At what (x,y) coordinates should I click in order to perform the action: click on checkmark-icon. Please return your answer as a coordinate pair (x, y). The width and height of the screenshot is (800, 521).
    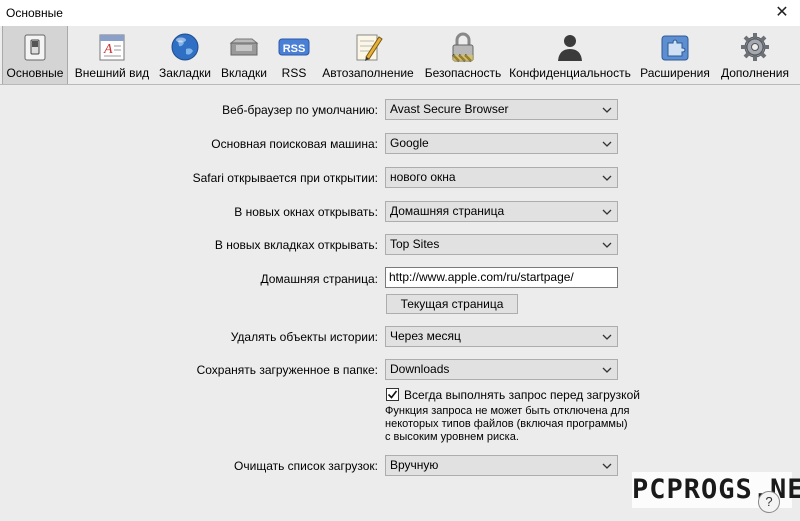
    Looking at the image, I should click on (392, 394).